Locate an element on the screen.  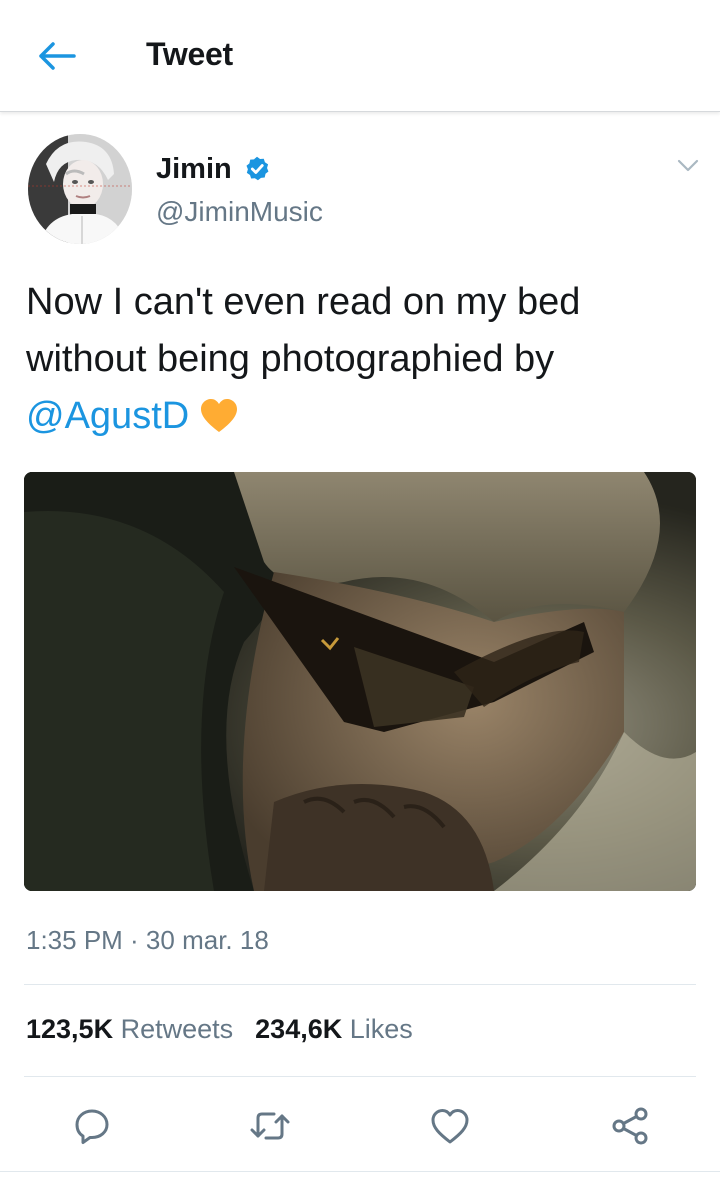
share-button is located at coordinates (630, 1126).